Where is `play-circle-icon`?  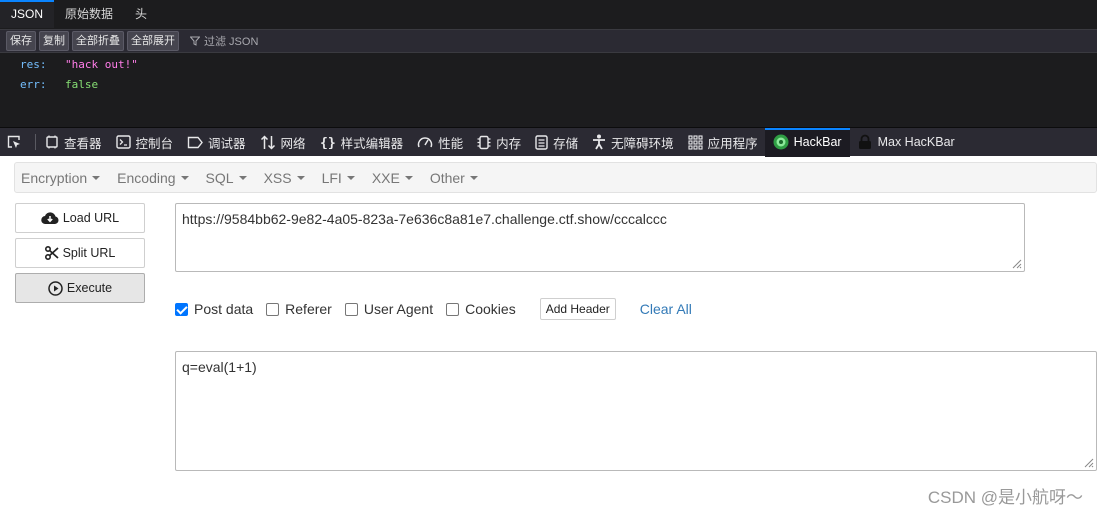 play-circle-icon is located at coordinates (55, 288).